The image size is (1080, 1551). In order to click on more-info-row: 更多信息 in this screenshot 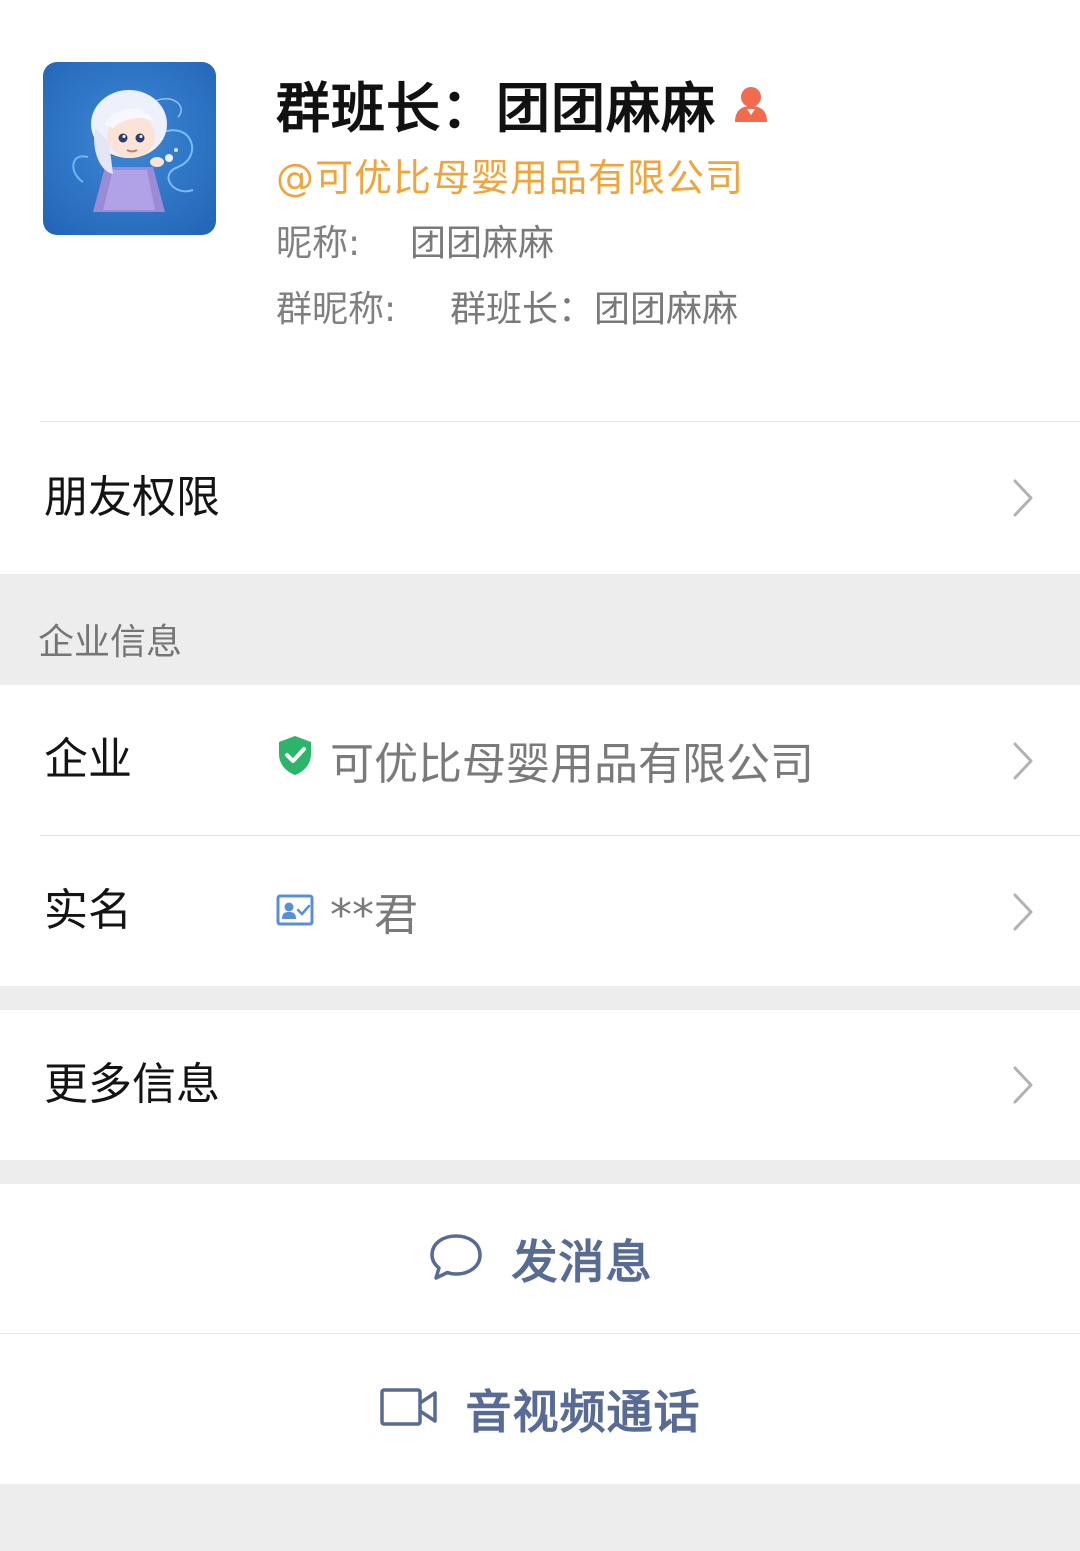, I will do `click(540, 1085)`.